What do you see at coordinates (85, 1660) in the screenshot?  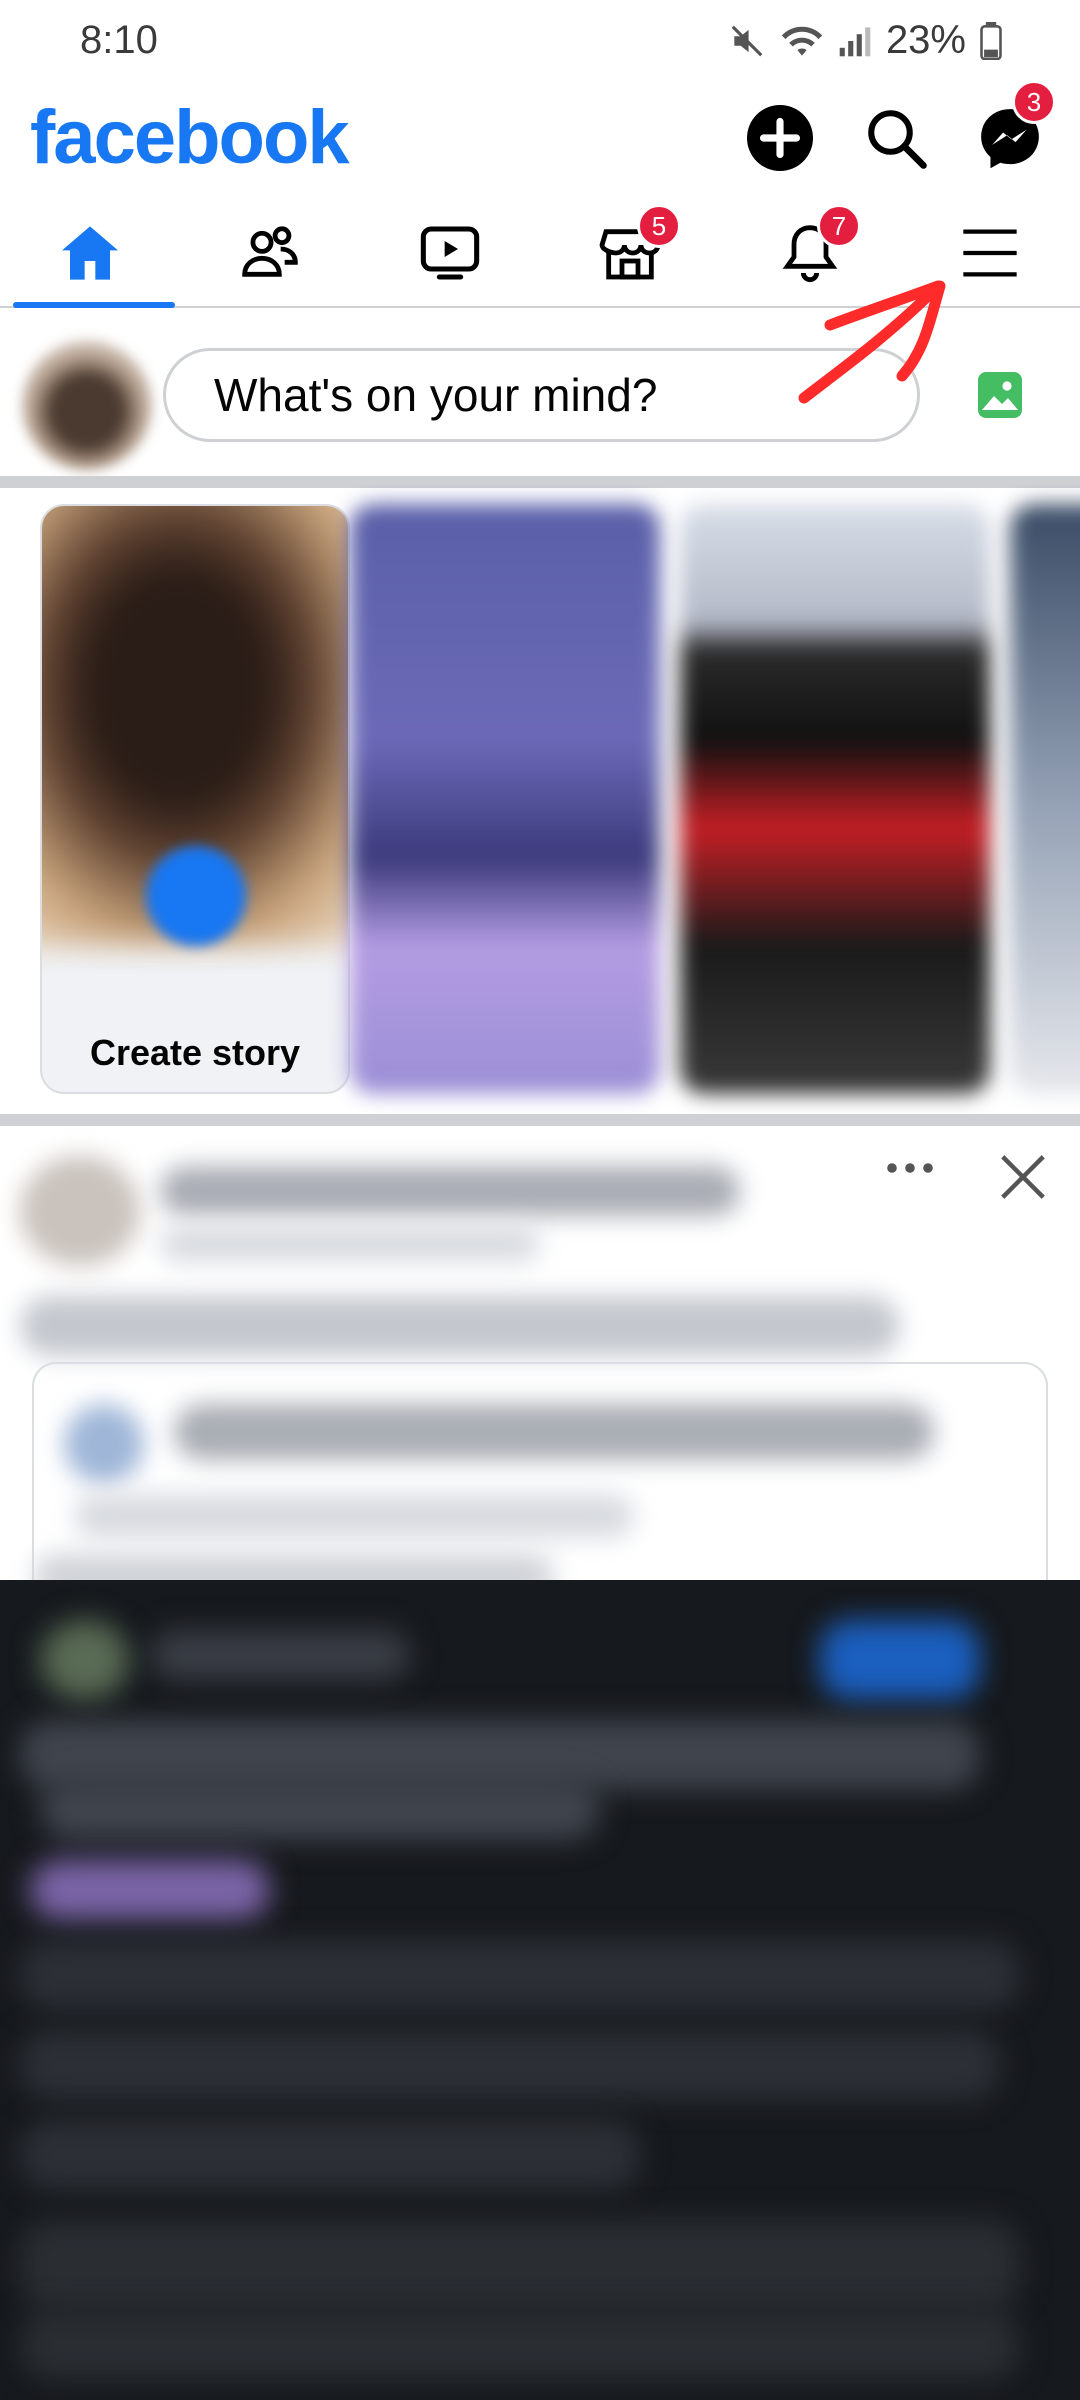 I see `media-avatar` at bounding box center [85, 1660].